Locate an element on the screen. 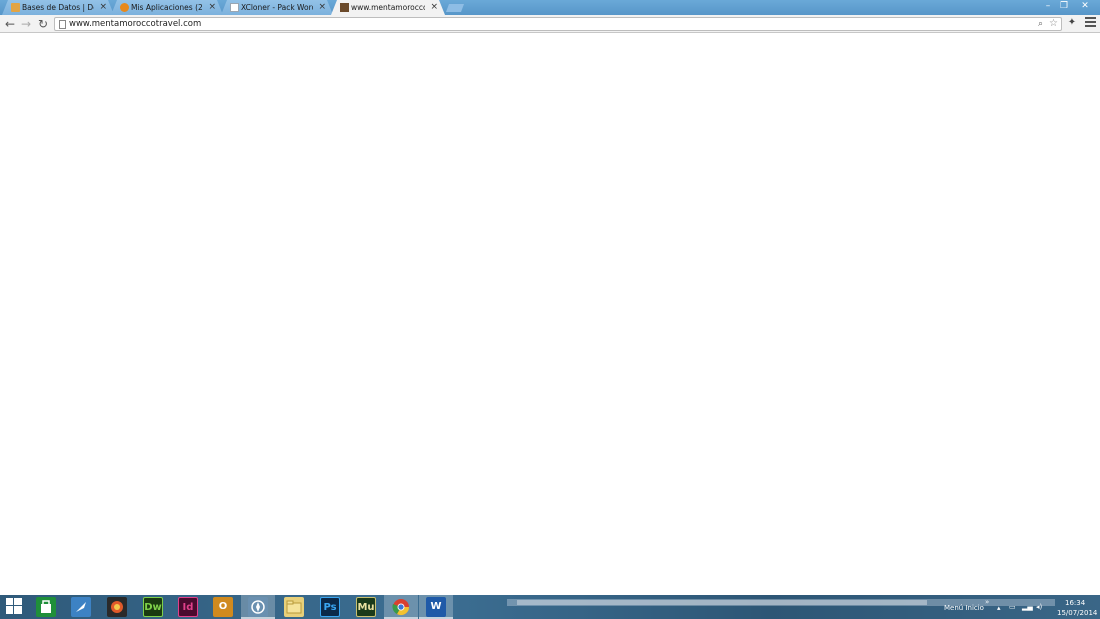  tab-label: www.mentamoroccotravel is located at coordinates (388, 7).